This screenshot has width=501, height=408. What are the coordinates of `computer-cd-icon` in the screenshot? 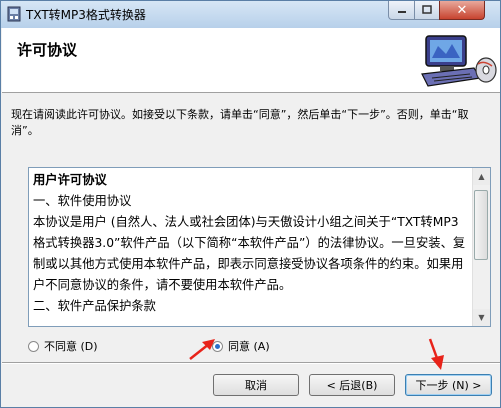 It's located at (459, 61).